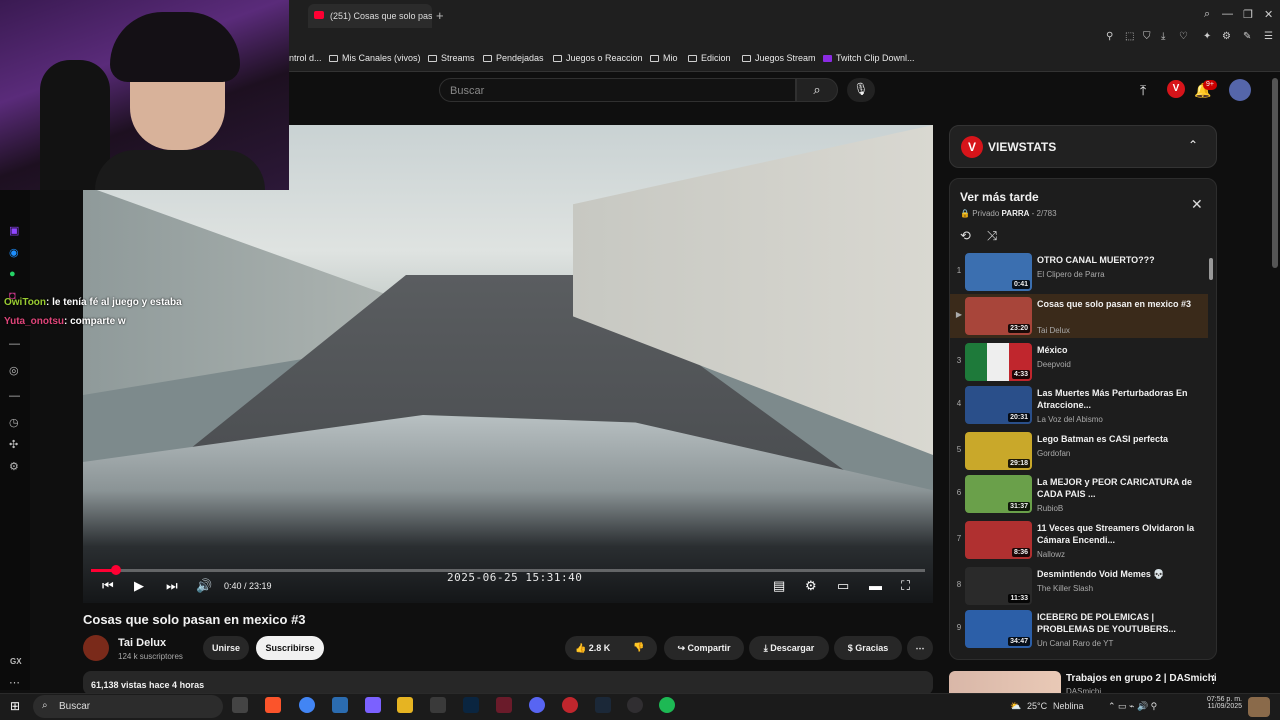 Image resolution: width=1280 pixels, height=720 pixels. I want to click on loop-icon: ⟲, so click(965, 236).